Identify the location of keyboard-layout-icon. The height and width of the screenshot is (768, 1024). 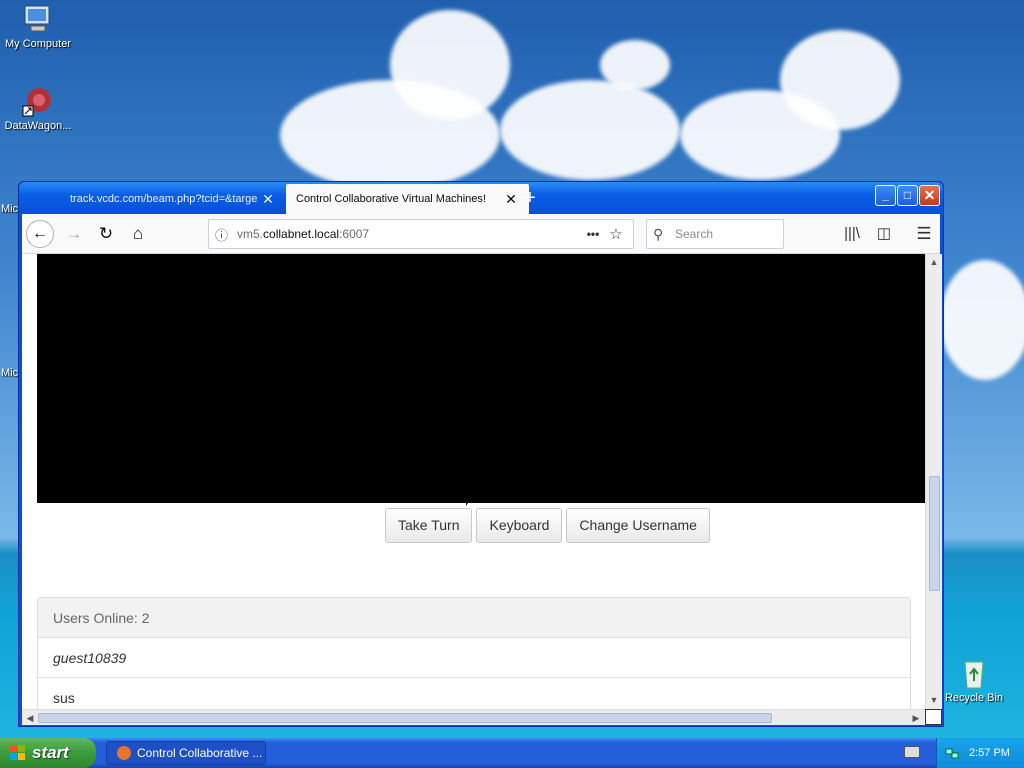
(912, 752).